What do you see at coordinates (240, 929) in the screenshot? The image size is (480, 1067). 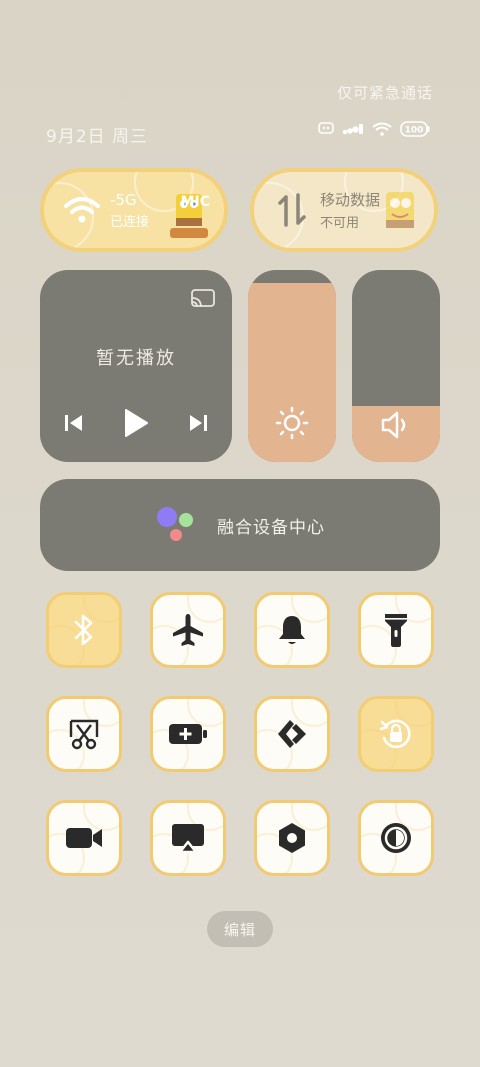 I see `edit-button: 编辑` at bounding box center [240, 929].